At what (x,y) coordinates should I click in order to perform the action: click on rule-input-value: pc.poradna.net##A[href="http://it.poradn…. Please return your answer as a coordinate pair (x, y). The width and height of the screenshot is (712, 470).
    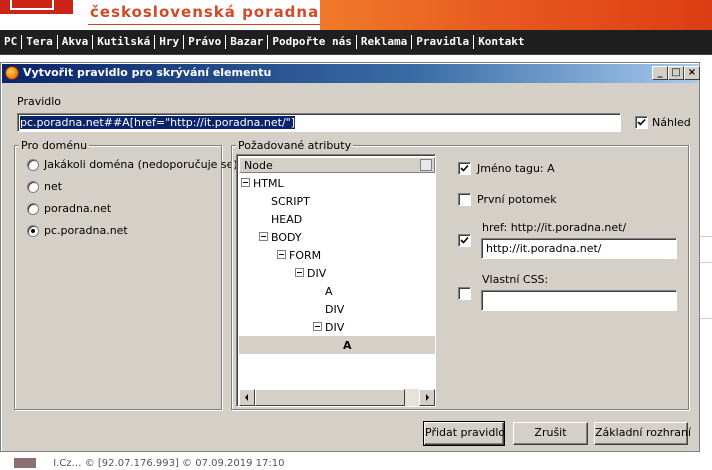
    Looking at the image, I should click on (158, 122).